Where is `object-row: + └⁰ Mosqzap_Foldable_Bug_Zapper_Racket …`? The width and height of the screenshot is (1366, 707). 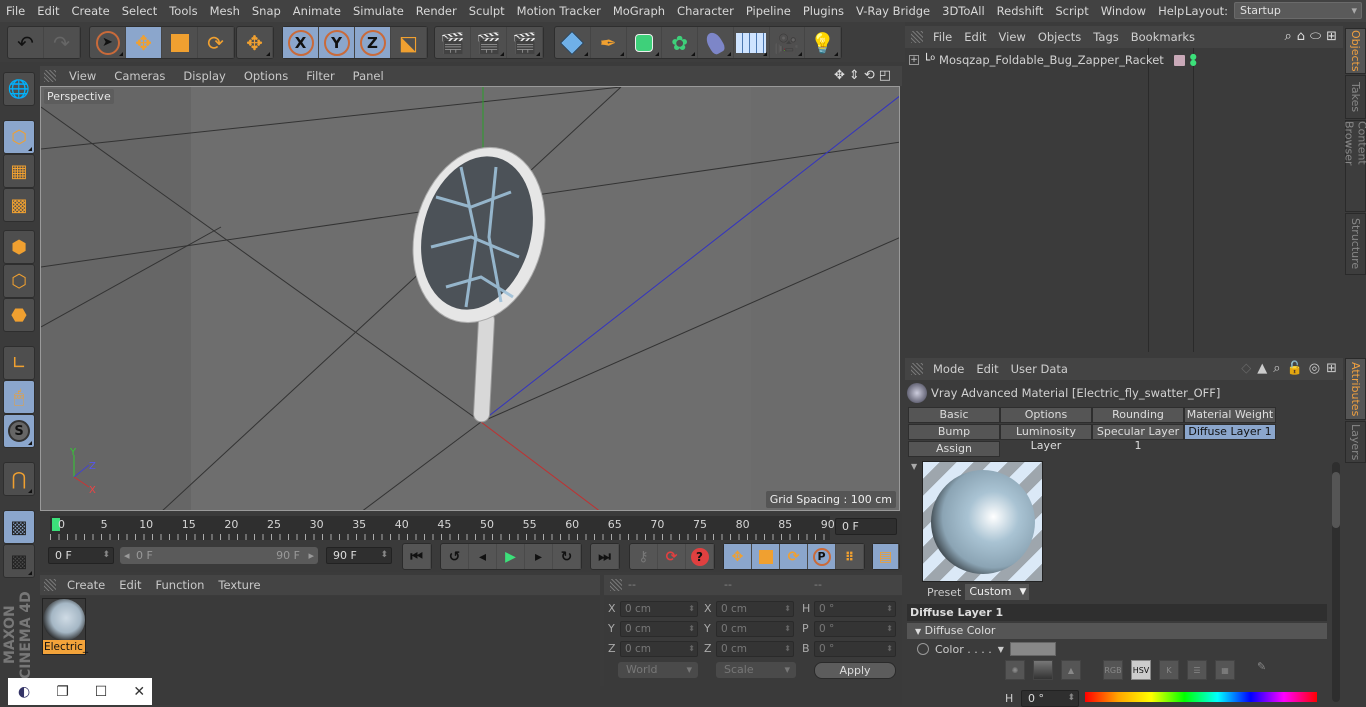 object-row: + └⁰ Mosqzap_Foldable_Bug_Zapper_Racket … is located at coordinates (1051, 60).